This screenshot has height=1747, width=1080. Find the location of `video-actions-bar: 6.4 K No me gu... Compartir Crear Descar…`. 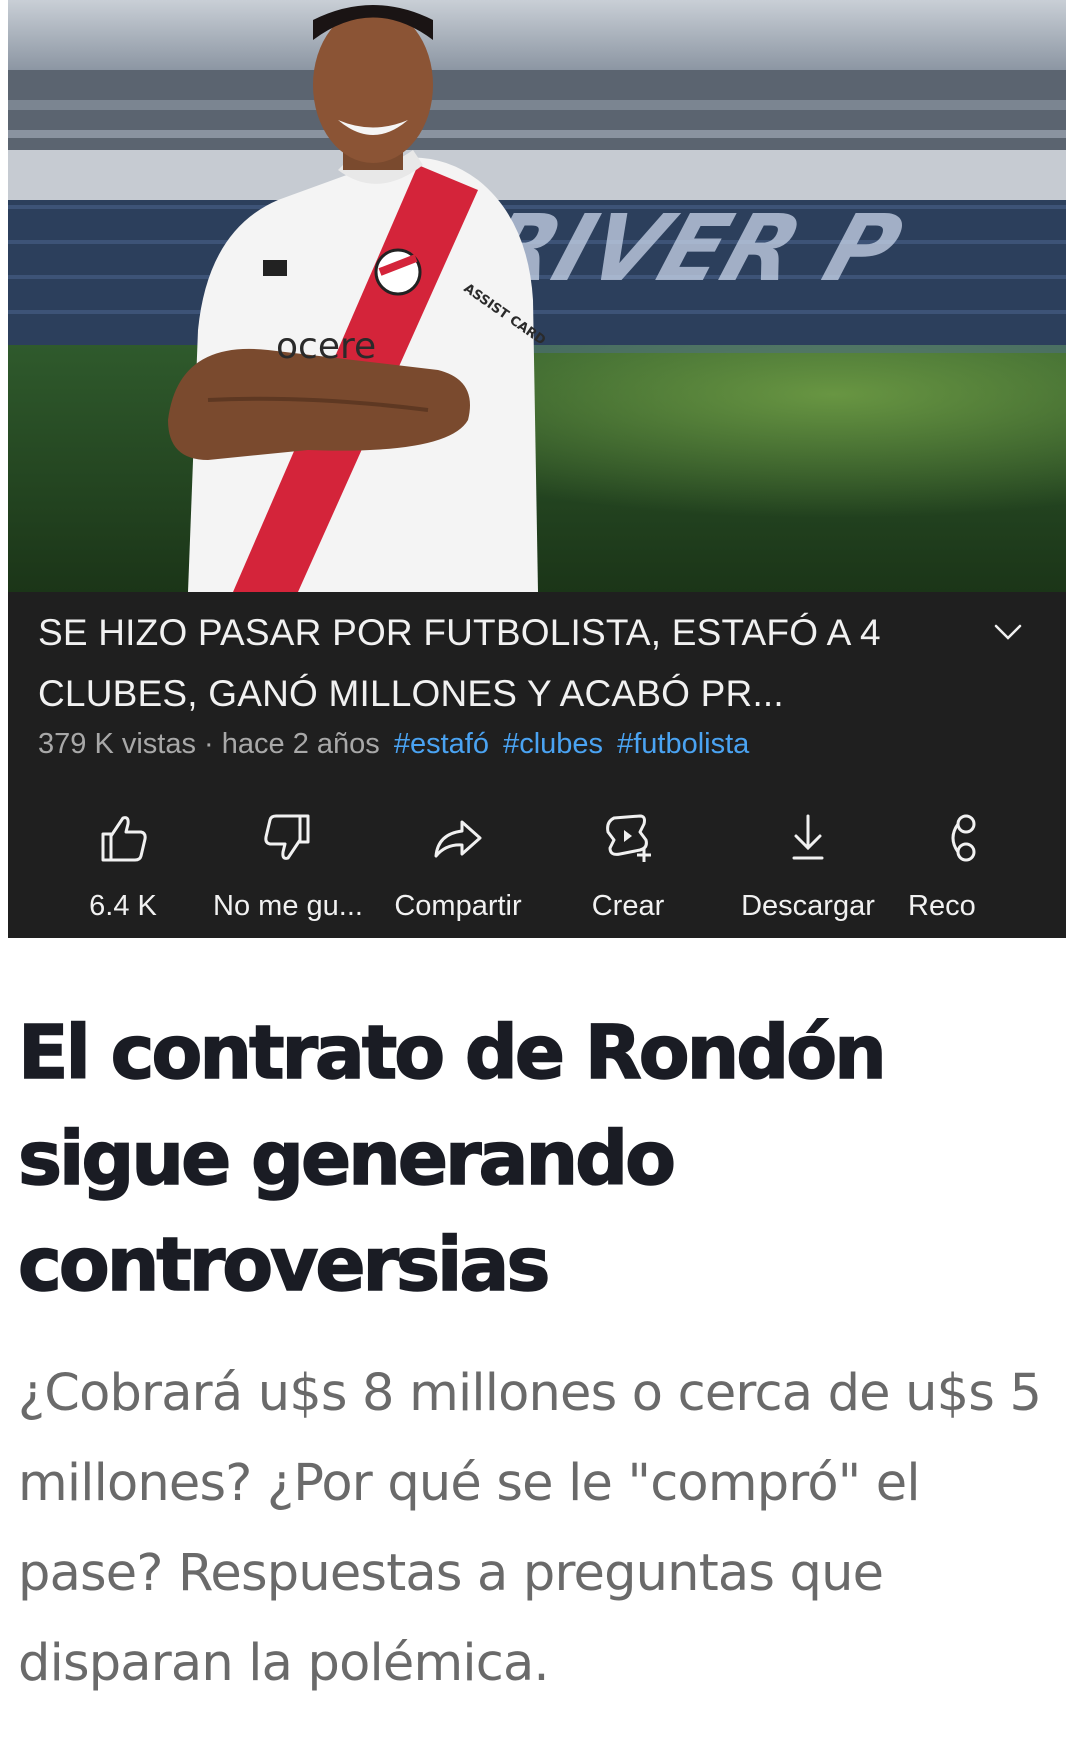

video-actions-bar: 6.4 K No me gu... Compartir Crear Descar… is located at coordinates (537, 872).